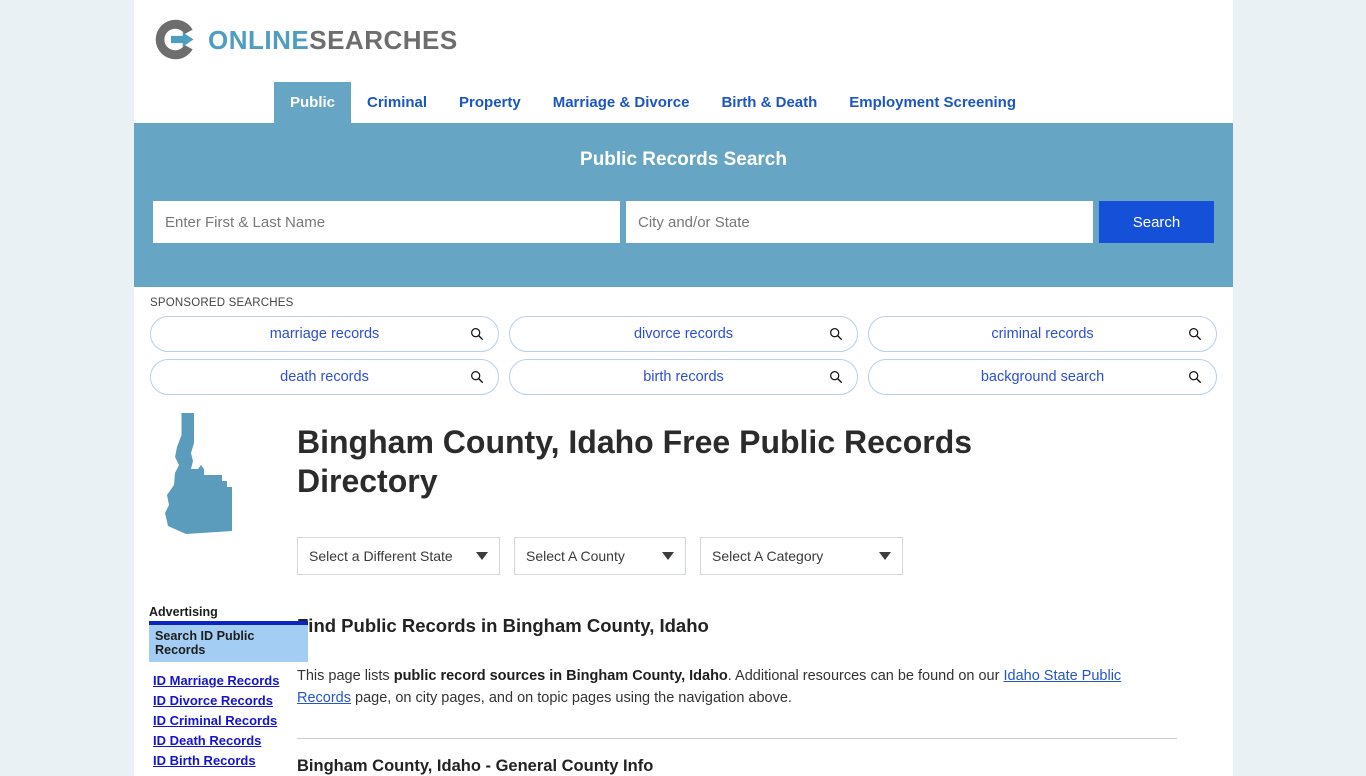 The image size is (1366, 776). I want to click on sponsored-pill-divorce-records: divorce records, so click(683, 334).